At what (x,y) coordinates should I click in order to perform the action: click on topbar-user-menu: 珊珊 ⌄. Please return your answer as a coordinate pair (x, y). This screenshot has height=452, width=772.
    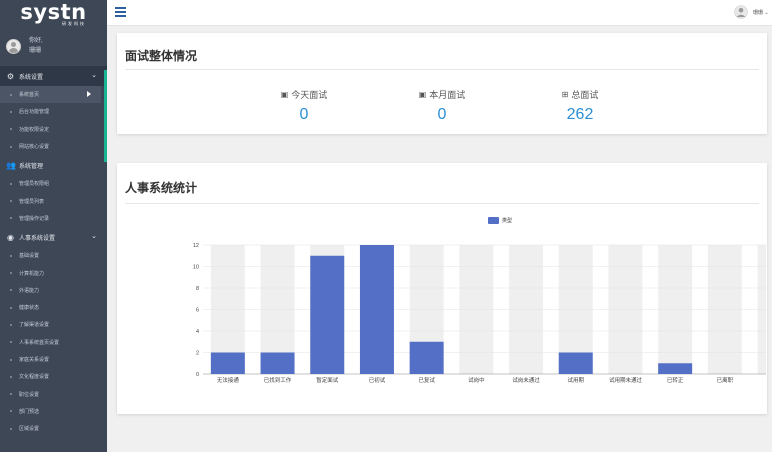
    Looking at the image, I should click on (761, 12).